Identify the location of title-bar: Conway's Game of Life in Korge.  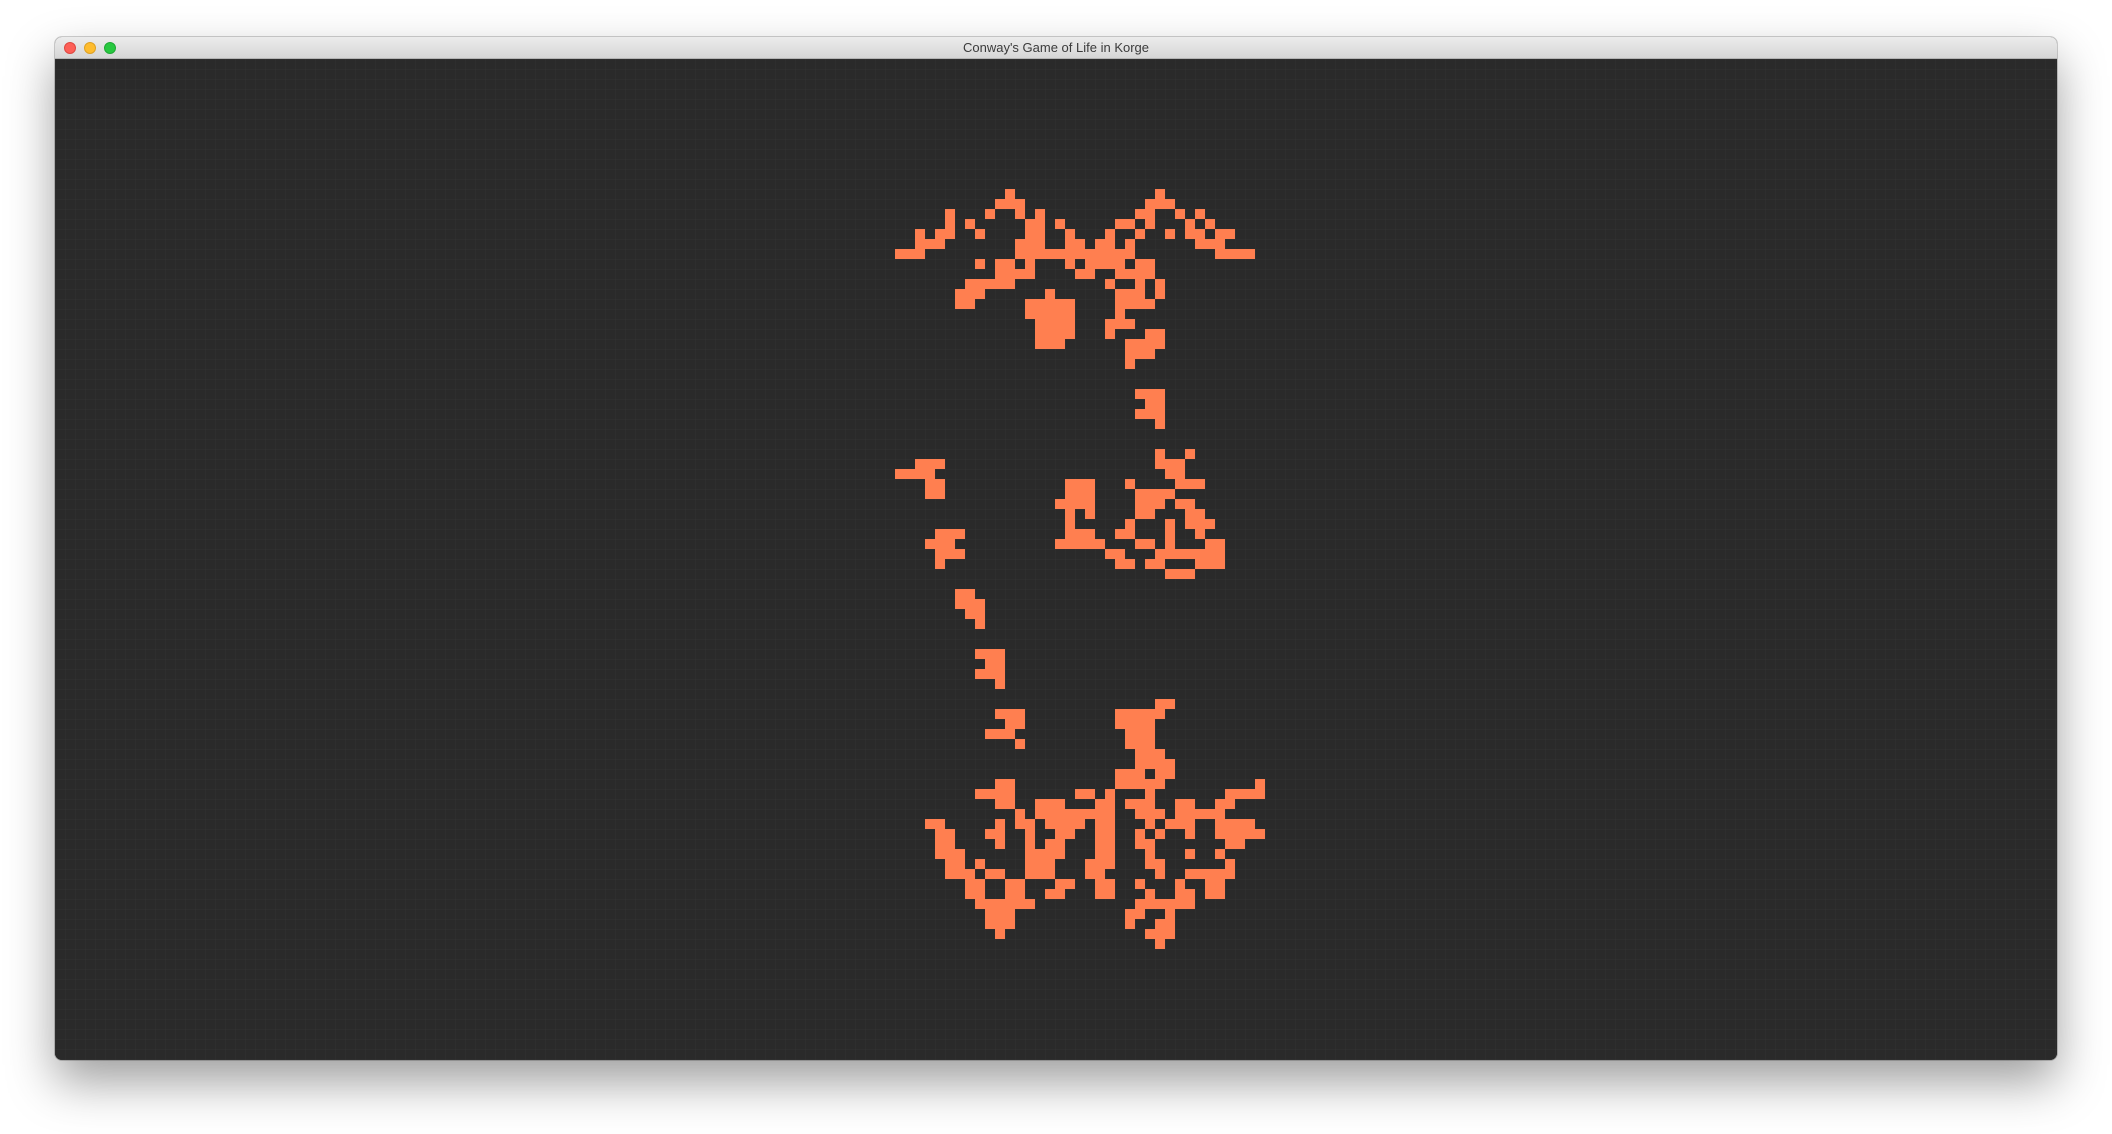
(1056, 48).